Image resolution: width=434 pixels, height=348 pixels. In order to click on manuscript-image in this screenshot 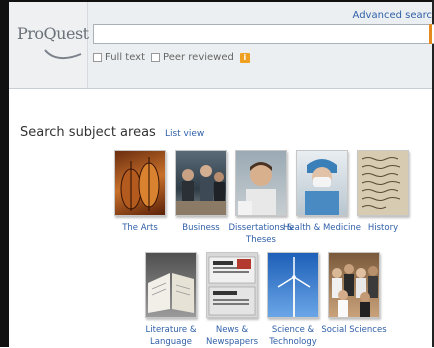, I will do `click(383, 183)`.